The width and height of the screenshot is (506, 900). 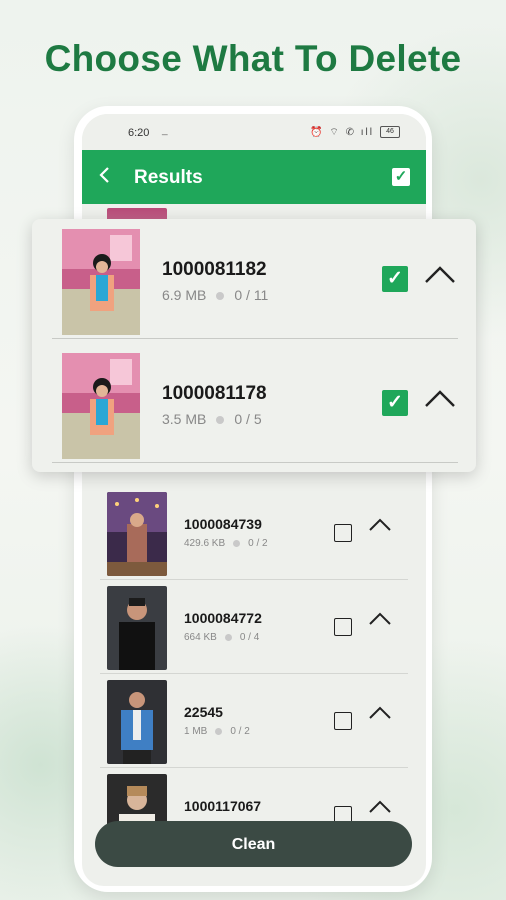 I want to click on page-title: Results, so click(x=168, y=177).